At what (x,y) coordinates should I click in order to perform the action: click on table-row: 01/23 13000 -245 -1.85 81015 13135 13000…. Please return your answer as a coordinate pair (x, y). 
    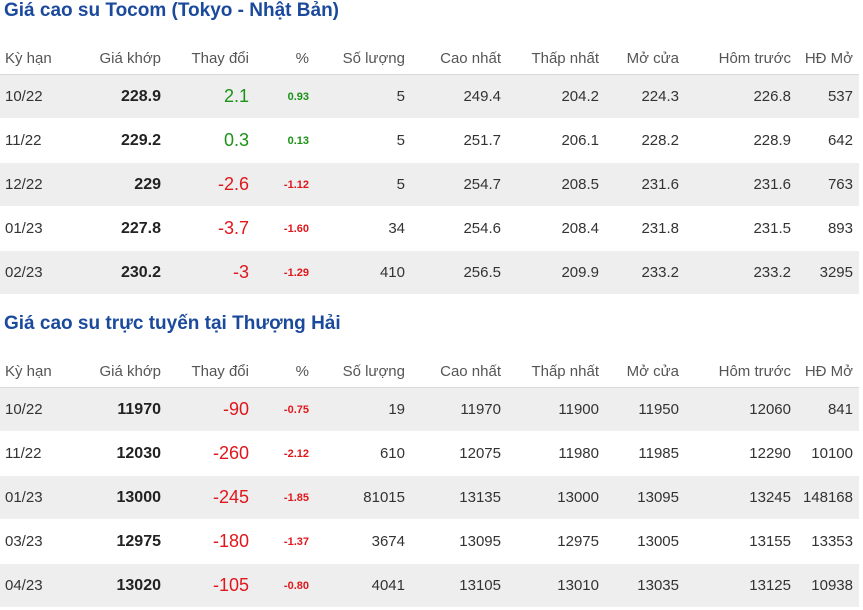
    Looking at the image, I should click on (429, 497).